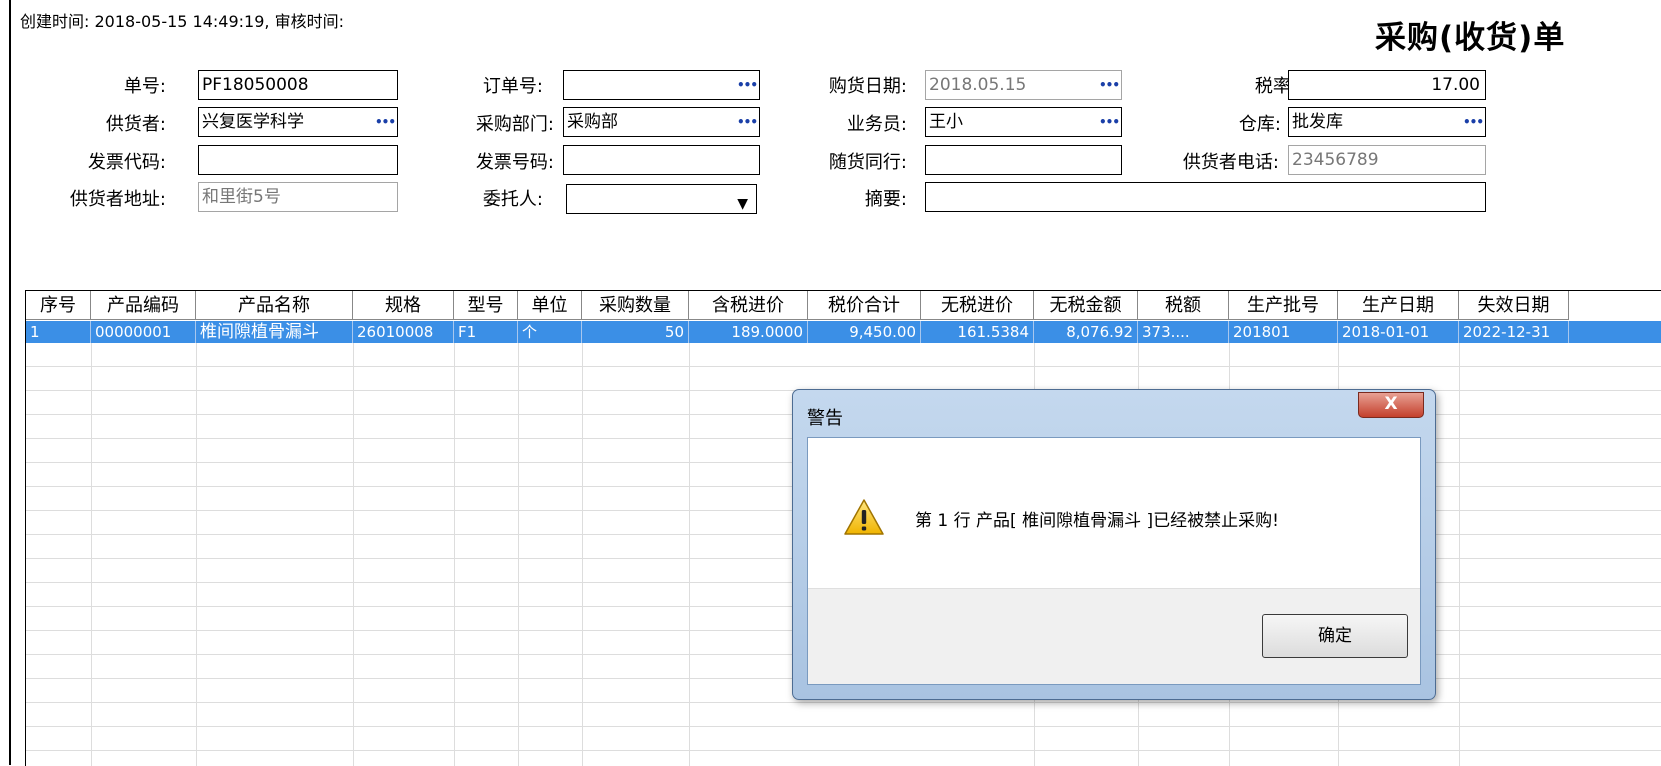  Describe the element at coordinates (143, 305) in the screenshot. I see `grid-header-cell: 产品编码` at that location.